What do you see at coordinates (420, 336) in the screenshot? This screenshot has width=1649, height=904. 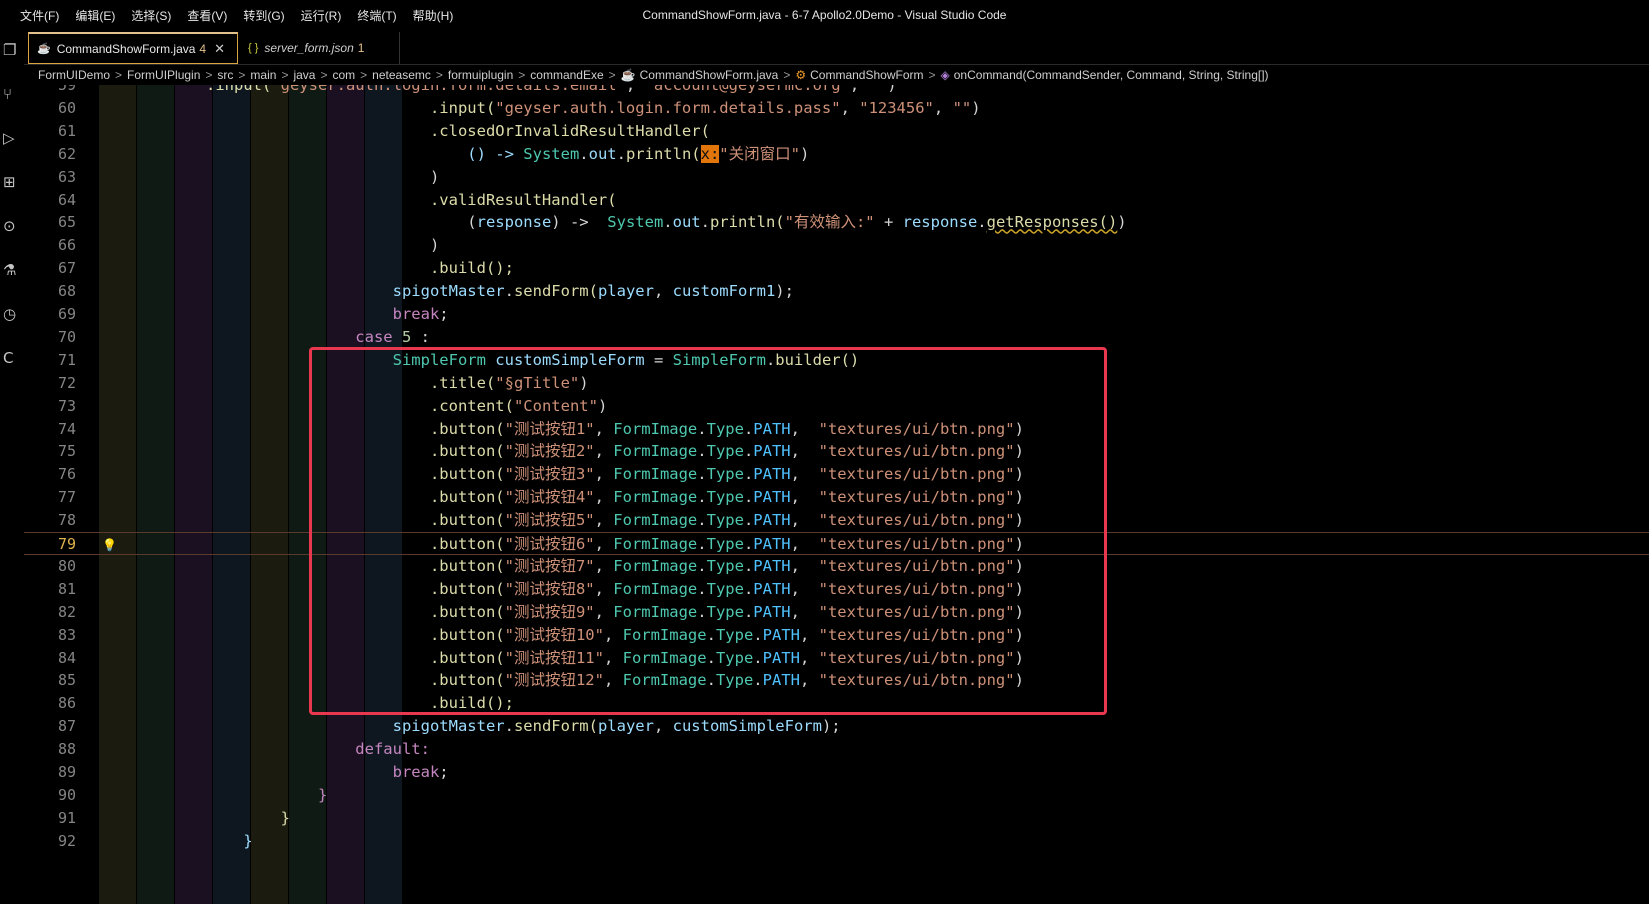 I see `code-token: :` at bounding box center [420, 336].